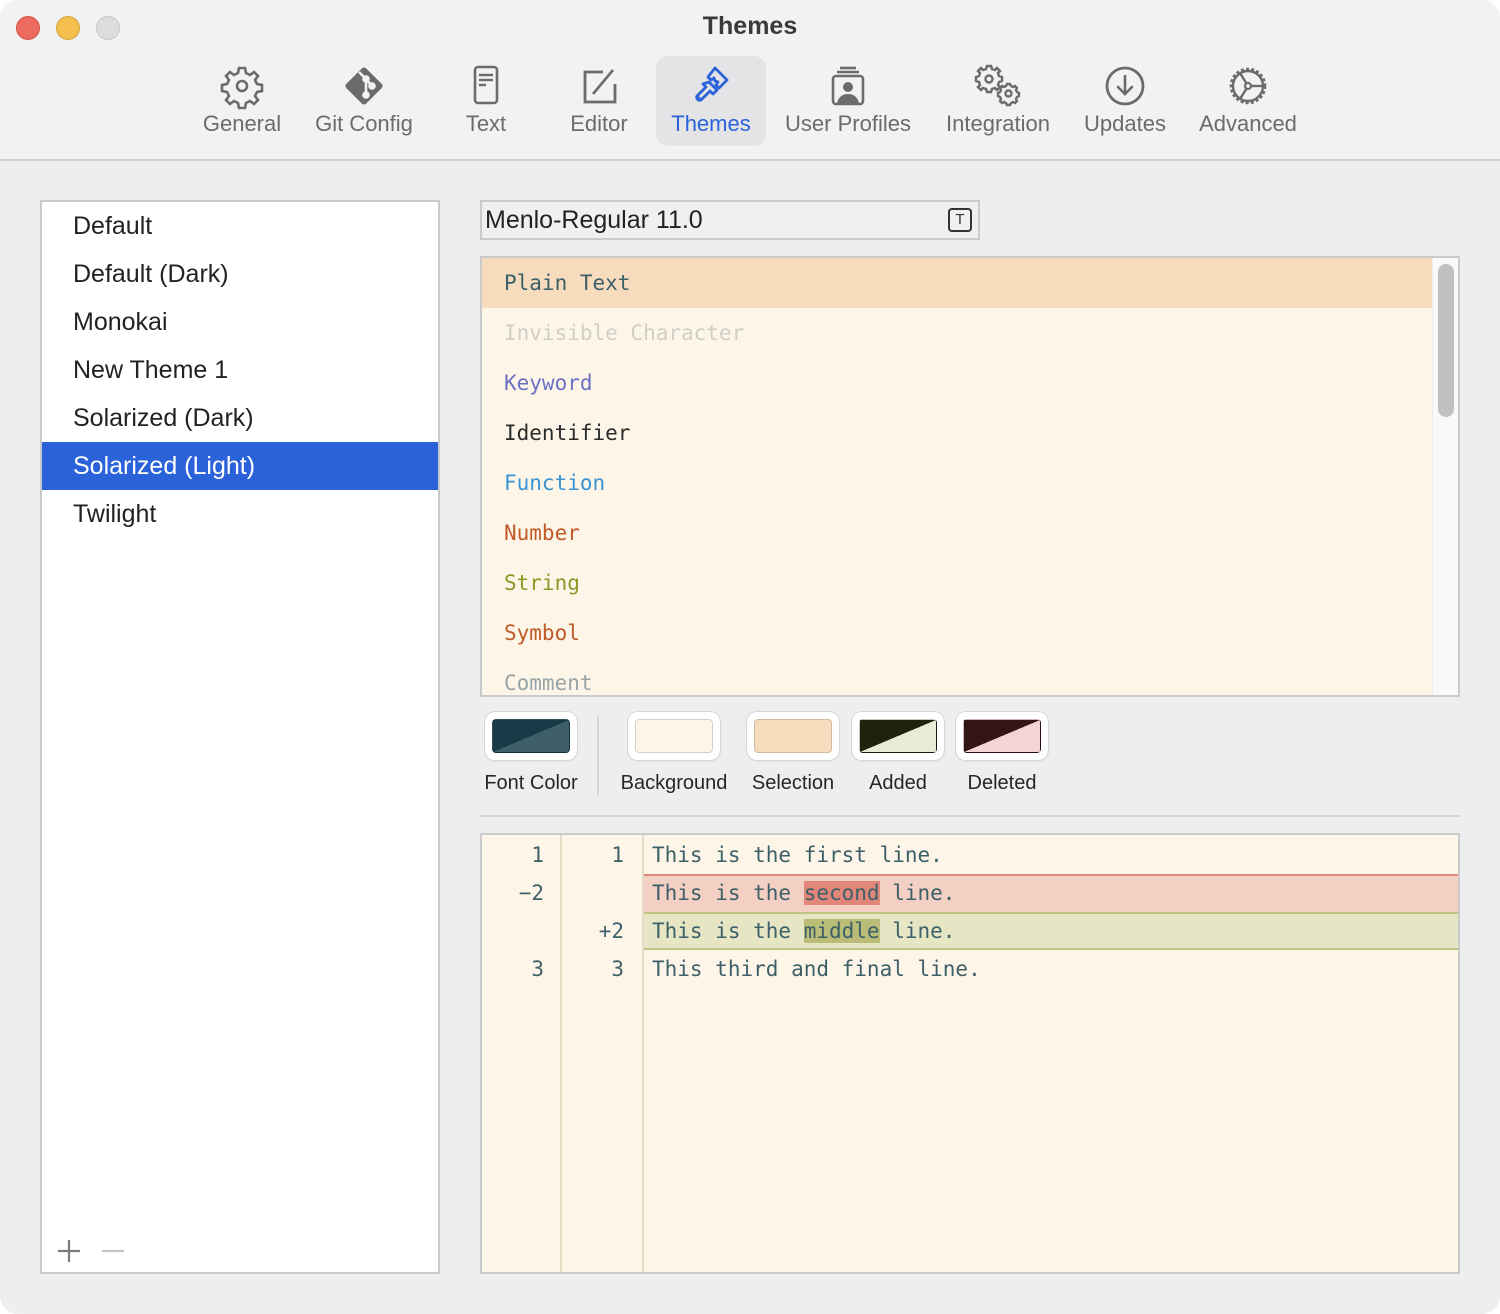 Image resolution: width=1500 pixels, height=1314 pixels. I want to click on theme-list-item-selected: Solarized (Light), so click(240, 466).